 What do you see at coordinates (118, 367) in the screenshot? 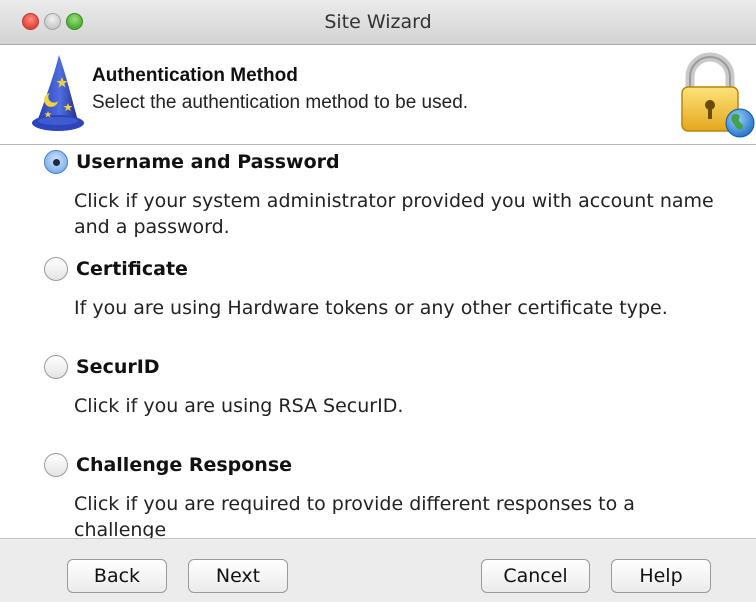
I see `option-label: SecurID` at bounding box center [118, 367].